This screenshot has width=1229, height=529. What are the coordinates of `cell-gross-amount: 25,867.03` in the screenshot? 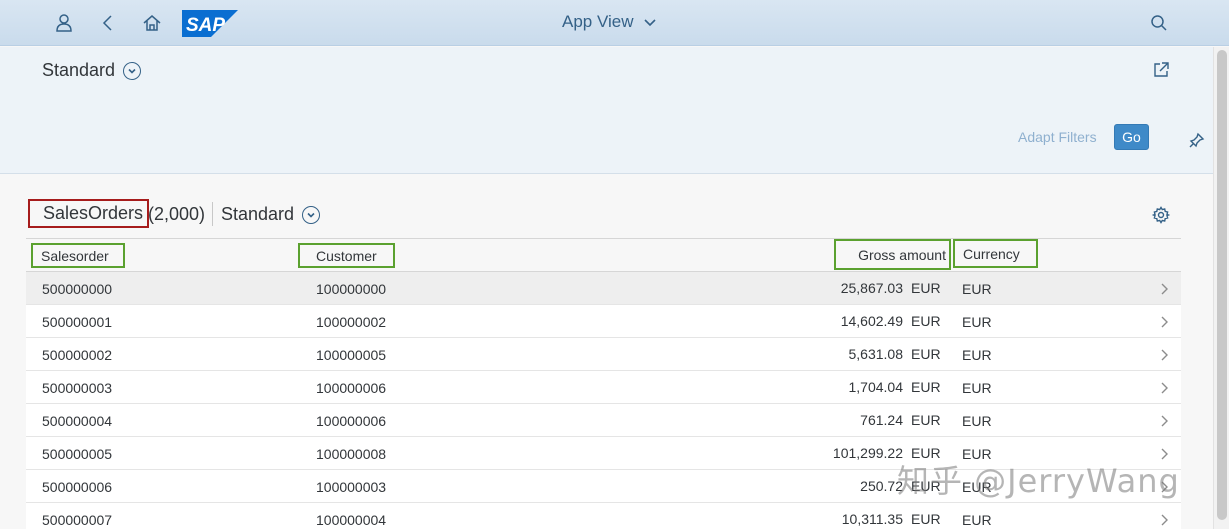 It's located at (871, 288).